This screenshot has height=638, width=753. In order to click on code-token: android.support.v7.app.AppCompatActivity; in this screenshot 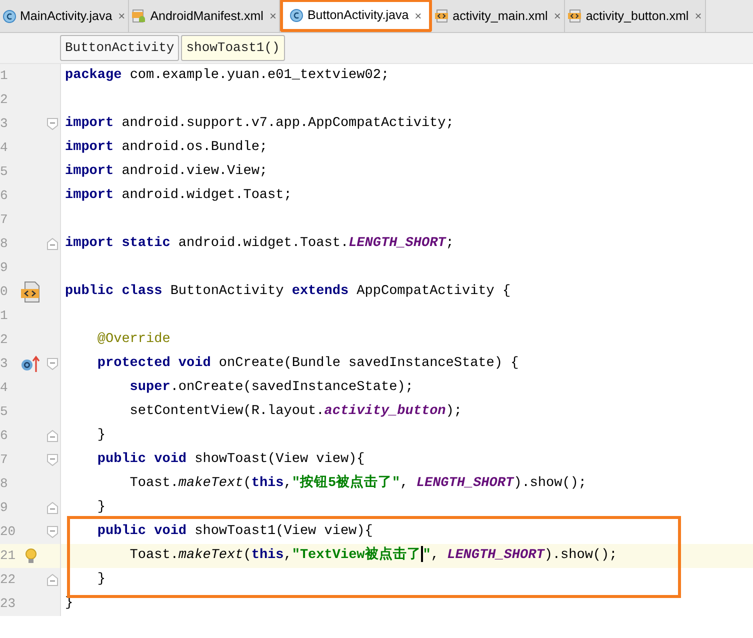, I will do `click(287, 123)`.